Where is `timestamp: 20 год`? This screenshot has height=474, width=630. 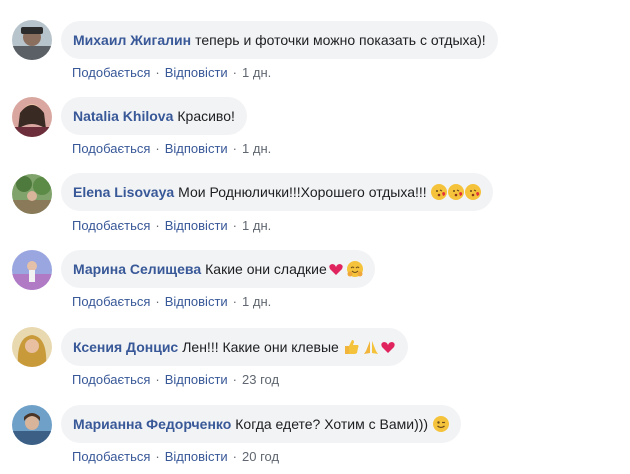
timestamp: 20 год is located at coordinates (260, 456).